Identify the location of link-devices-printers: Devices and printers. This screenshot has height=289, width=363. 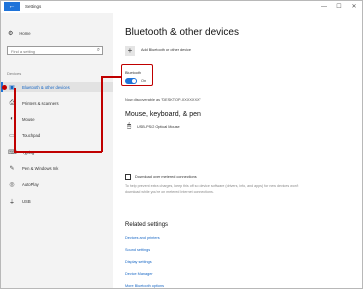
(142, 238).